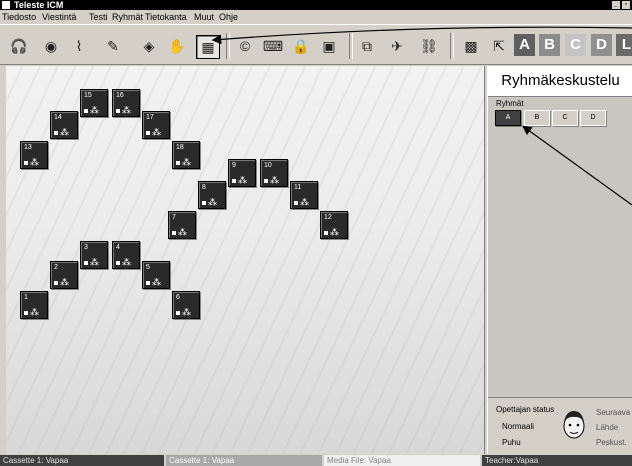 This screenshot has width=632, height=466. I want to click on window-title: Teleste ICM, so click(39, 5).